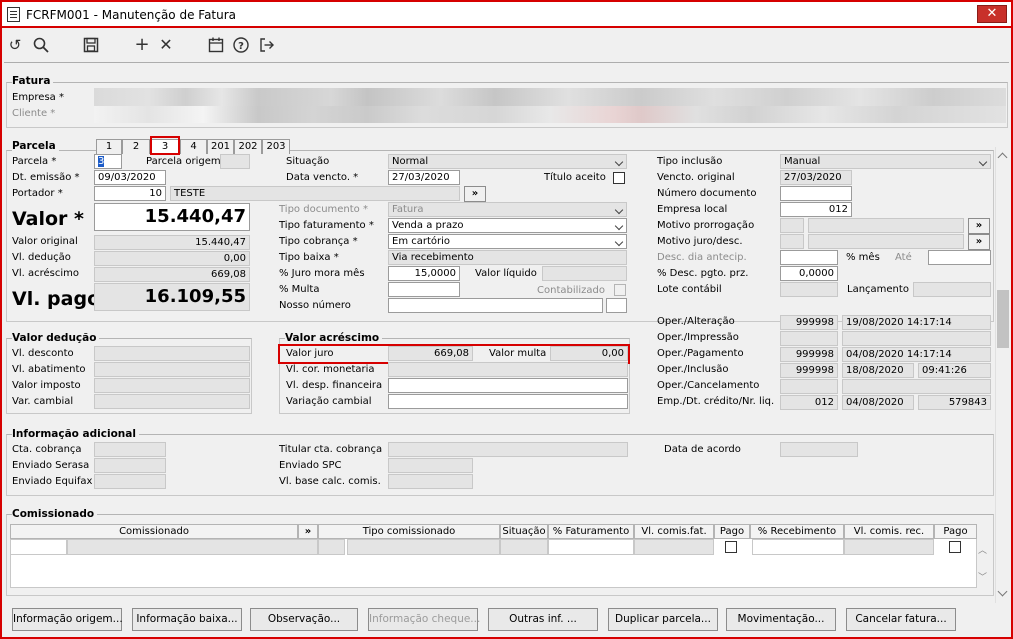 Image resolution: width=1013 pixels, height=639 pixels. What do you see at coordinates (193, 146) in the screenshot?
I see `tab-4: 4` at bounding box center [193, 146].